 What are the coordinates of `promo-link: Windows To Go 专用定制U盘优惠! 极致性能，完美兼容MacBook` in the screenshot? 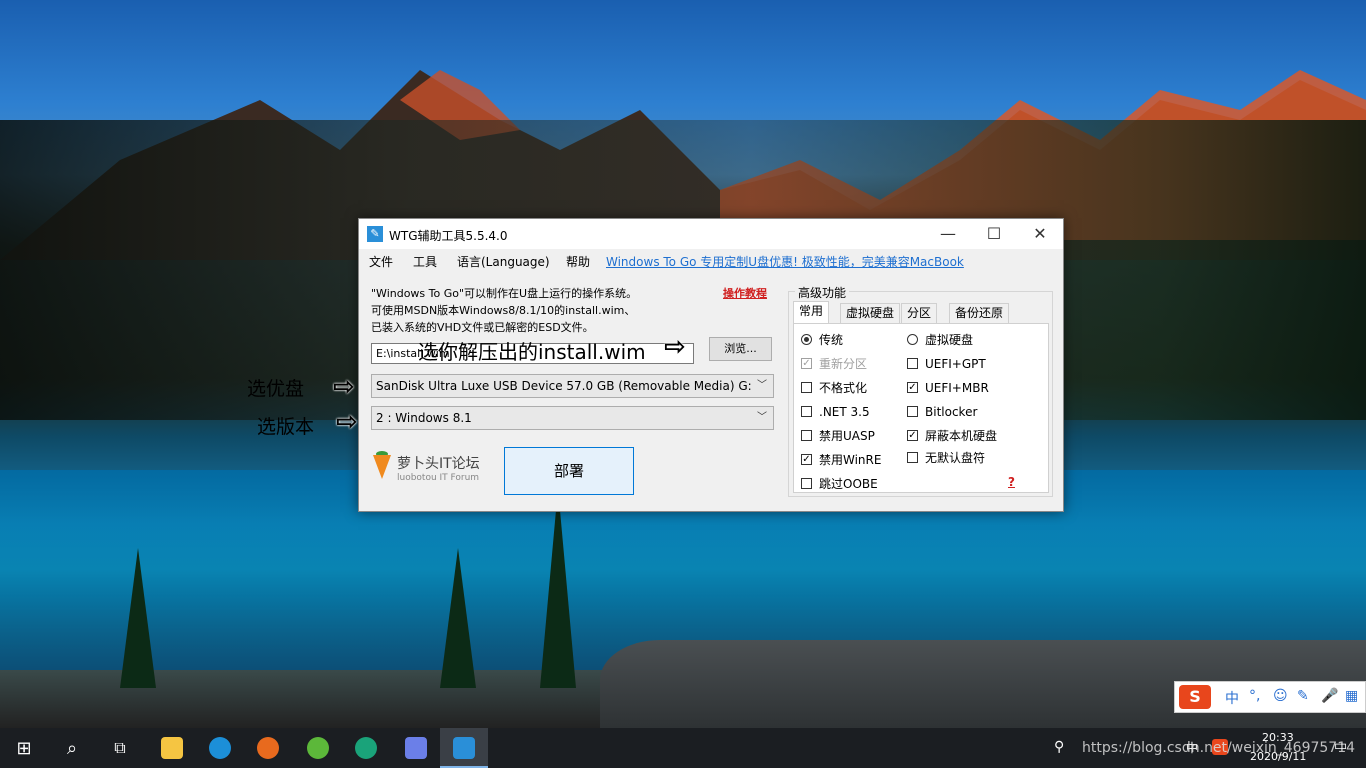 It's located at (785, 261).